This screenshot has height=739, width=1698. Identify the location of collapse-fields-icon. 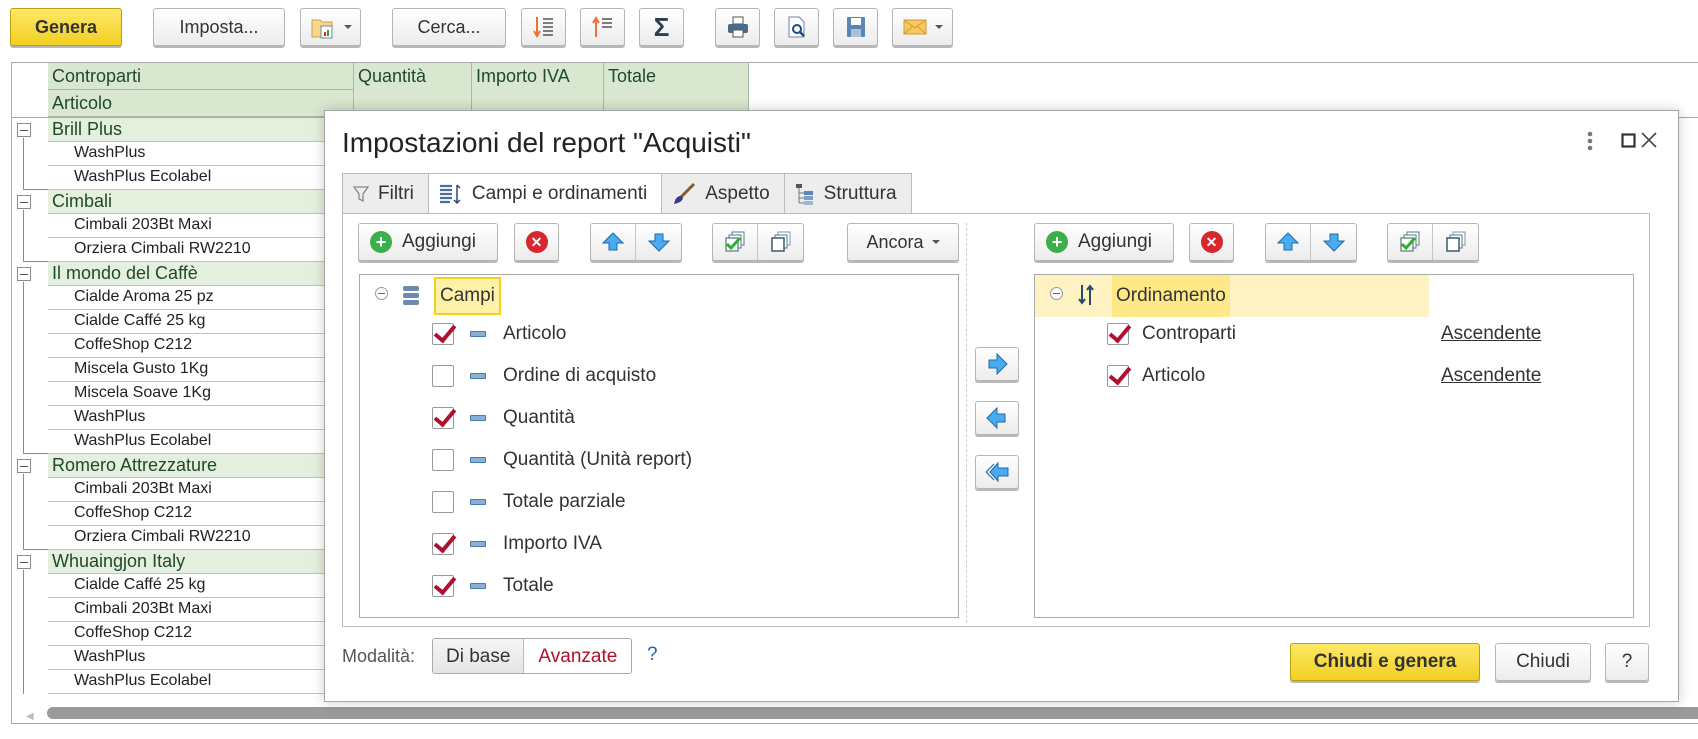
(381, 293).